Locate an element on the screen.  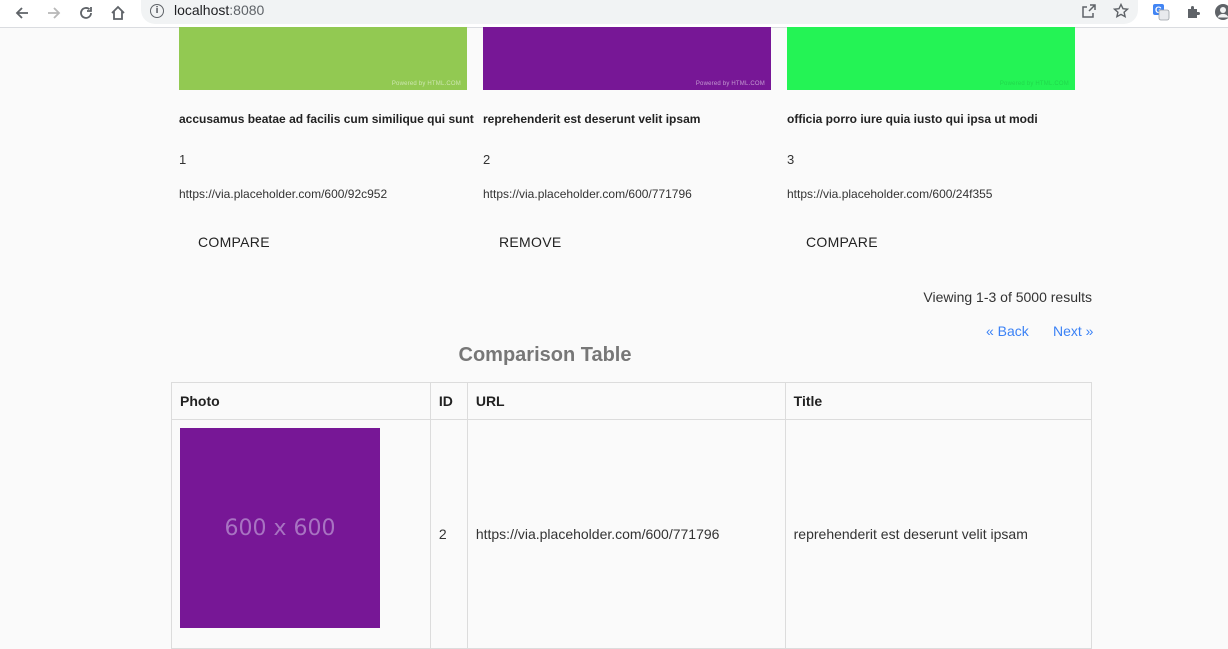
address-bar: i localhost:8080 is located at coordinates (639, 12).